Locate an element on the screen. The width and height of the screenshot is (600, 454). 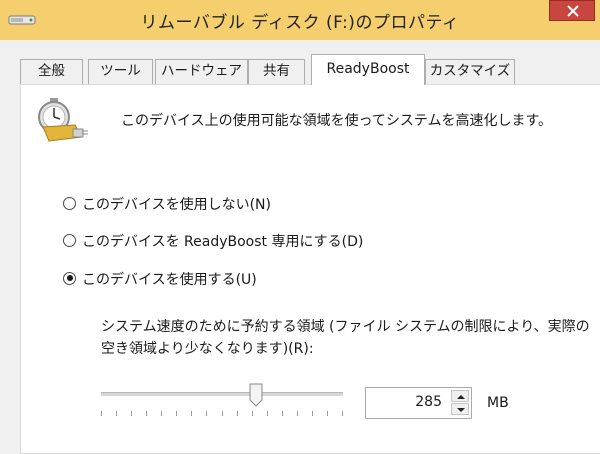
radio-label: このデバイスを使用する(U) is located at coordinates (169, 280).